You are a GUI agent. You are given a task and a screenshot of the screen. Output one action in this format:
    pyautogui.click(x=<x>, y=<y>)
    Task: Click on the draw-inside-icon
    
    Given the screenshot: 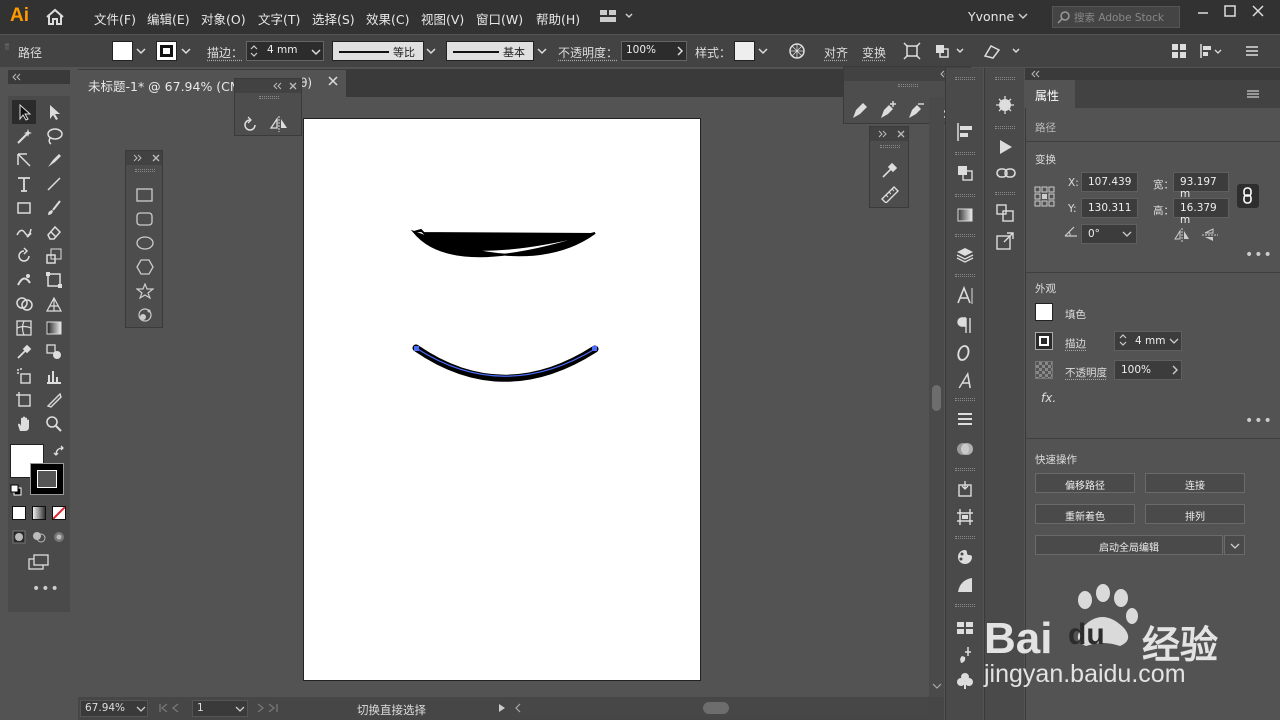 What is the action you would take?
    pyautogui.click(x=59, y=537)
    